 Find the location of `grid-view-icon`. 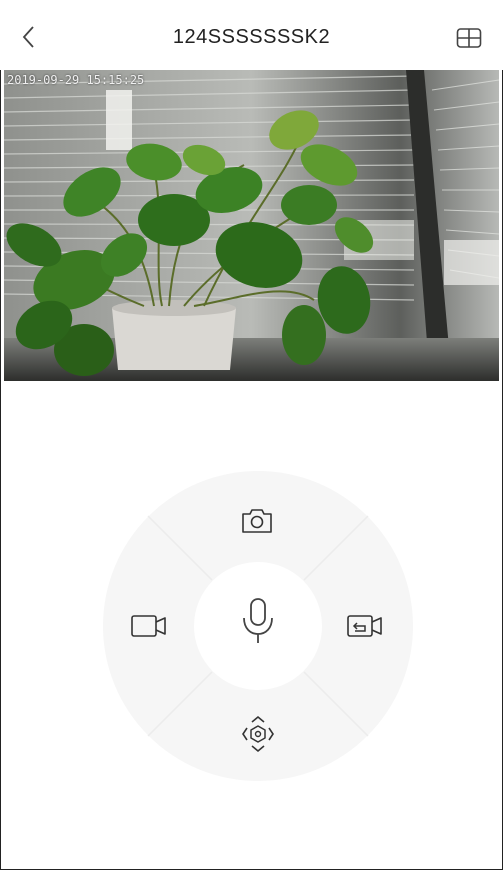

grid-view-icon is located at coordinates (469, 38).